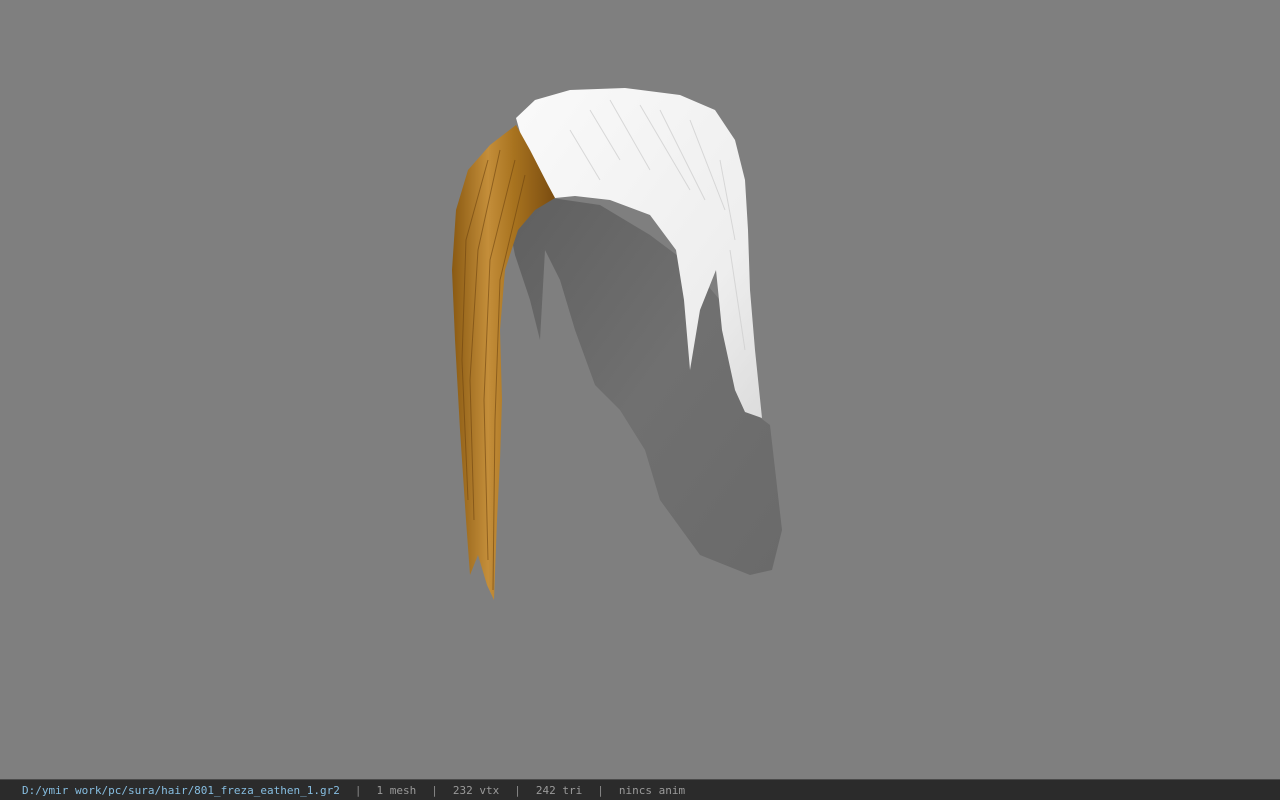 The image size is (1280, 800). Describe the element at coordinates (559, 790) in the screenshot. I see `triangle-count: 242 tri` at that location.